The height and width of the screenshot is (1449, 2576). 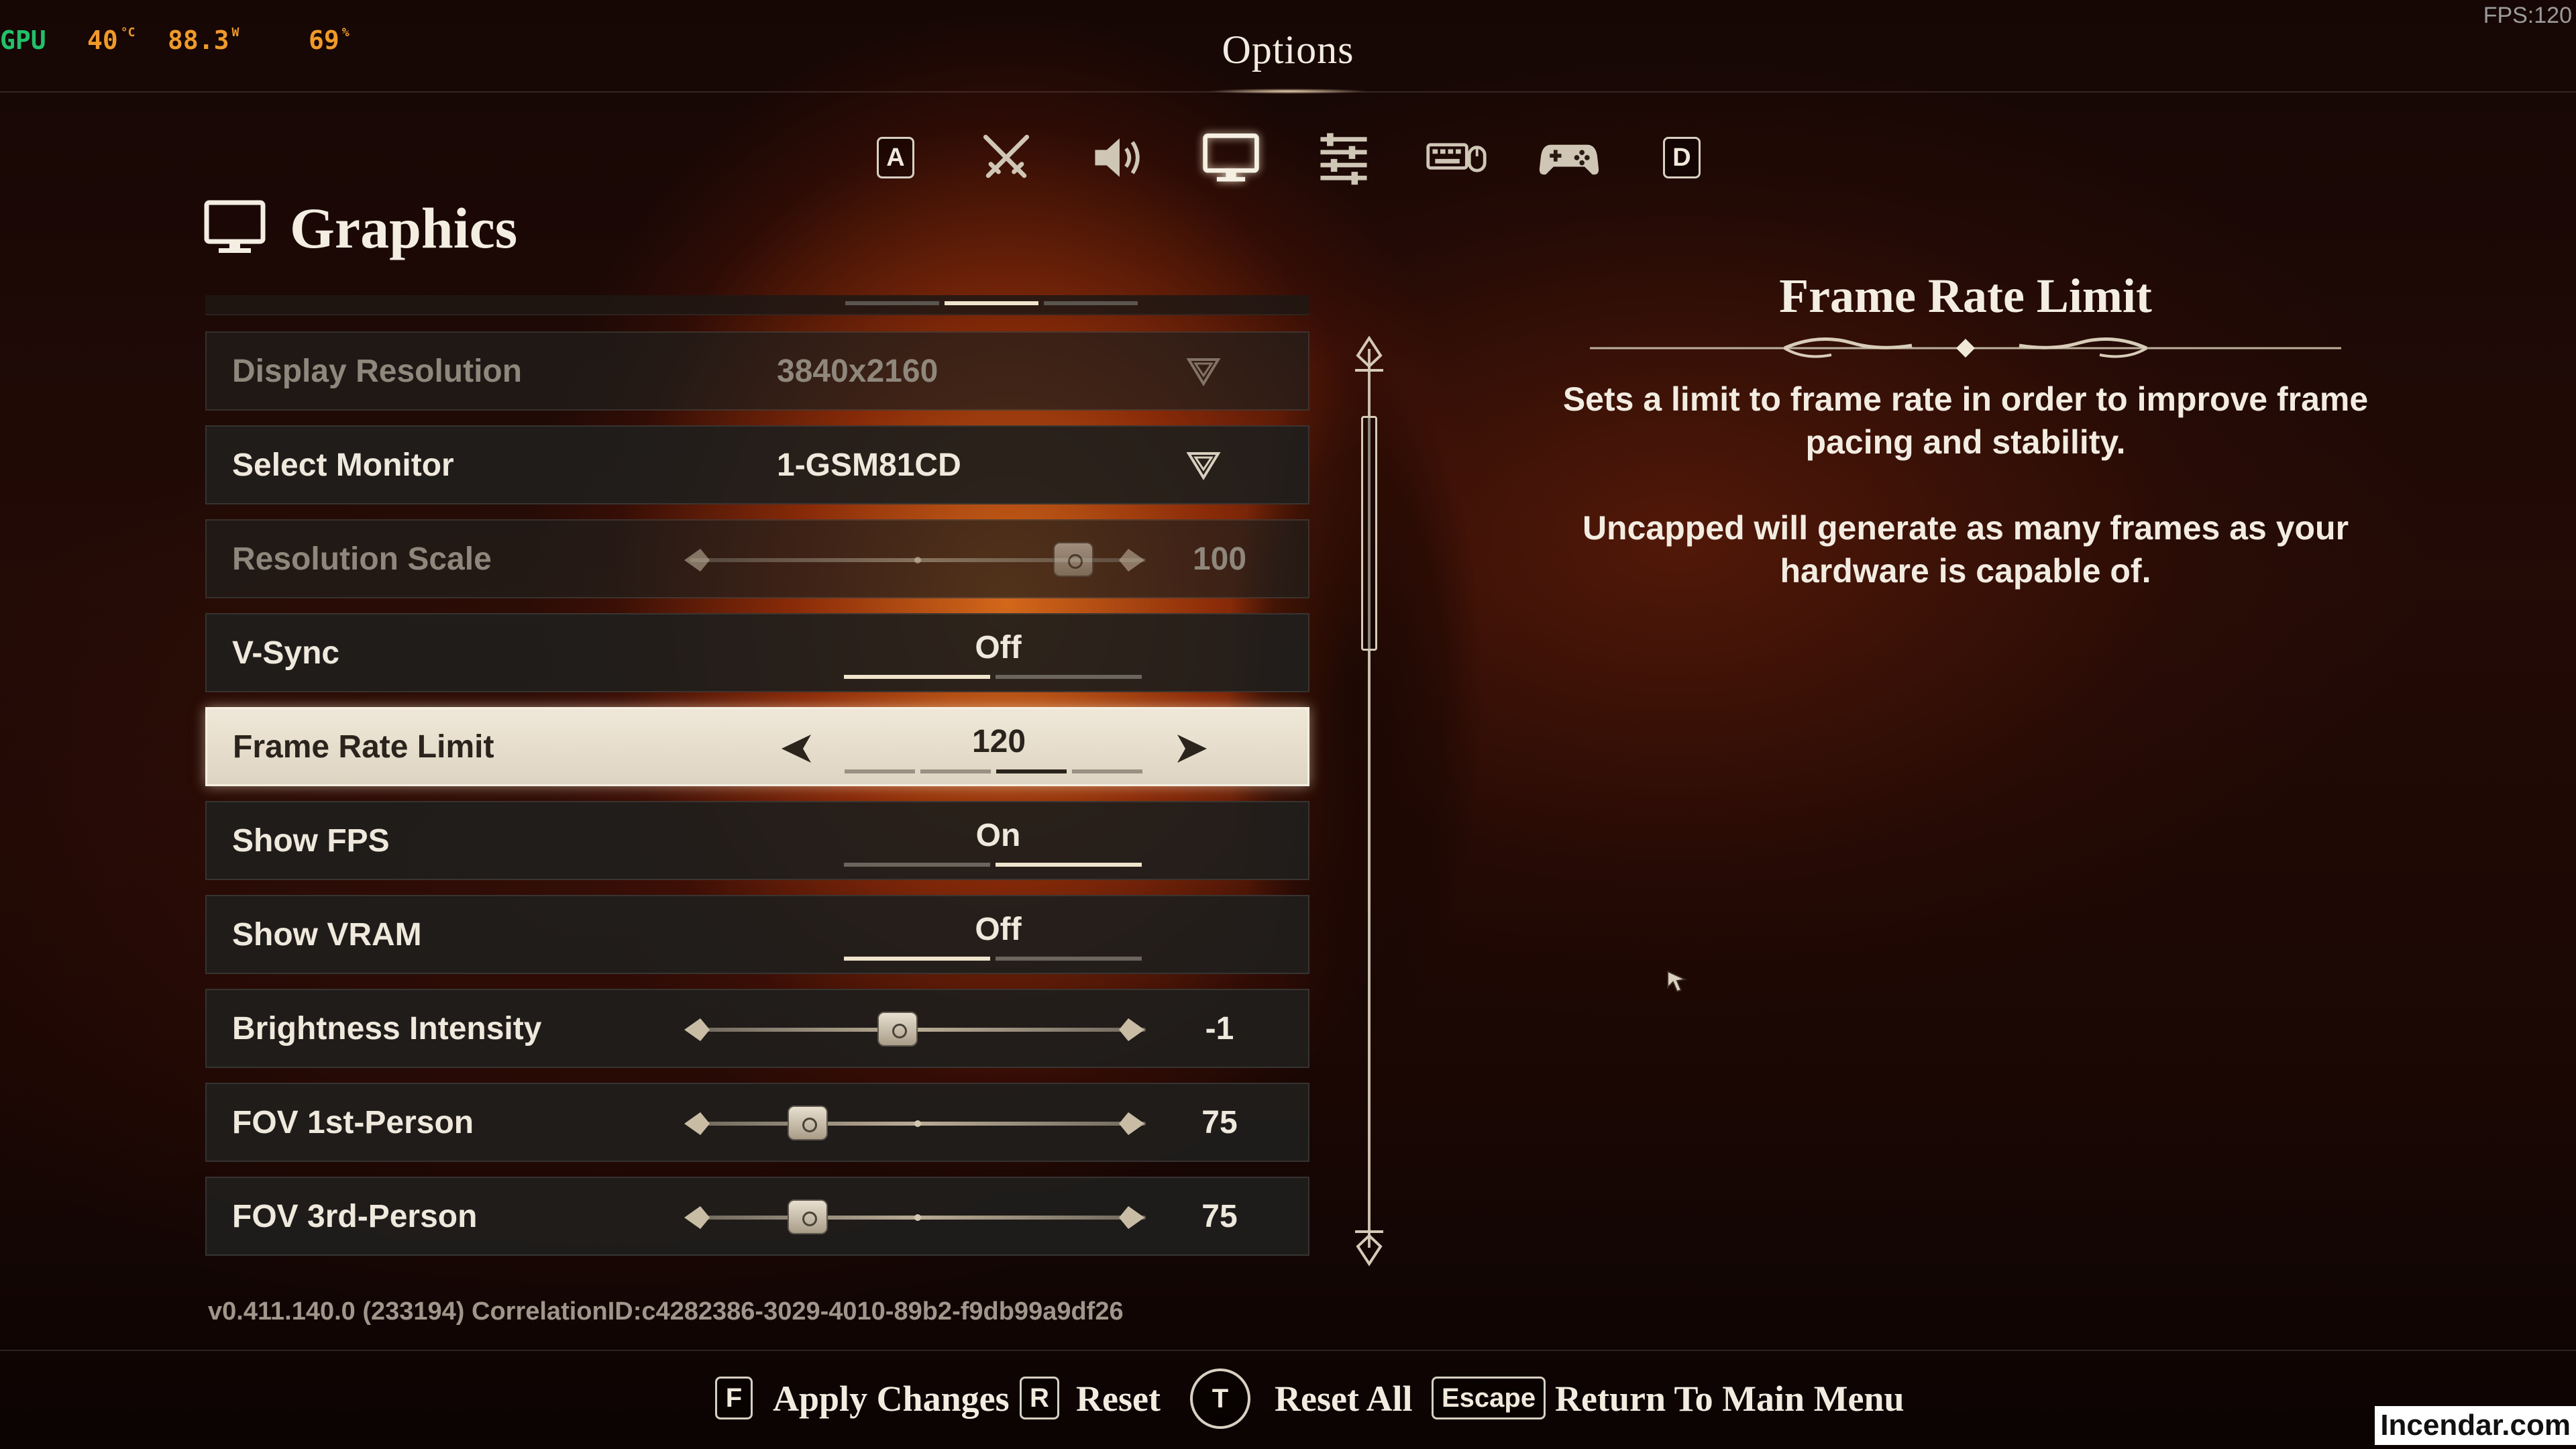 I want to click on tab-next-key: D, so click(x=1682, y=157).